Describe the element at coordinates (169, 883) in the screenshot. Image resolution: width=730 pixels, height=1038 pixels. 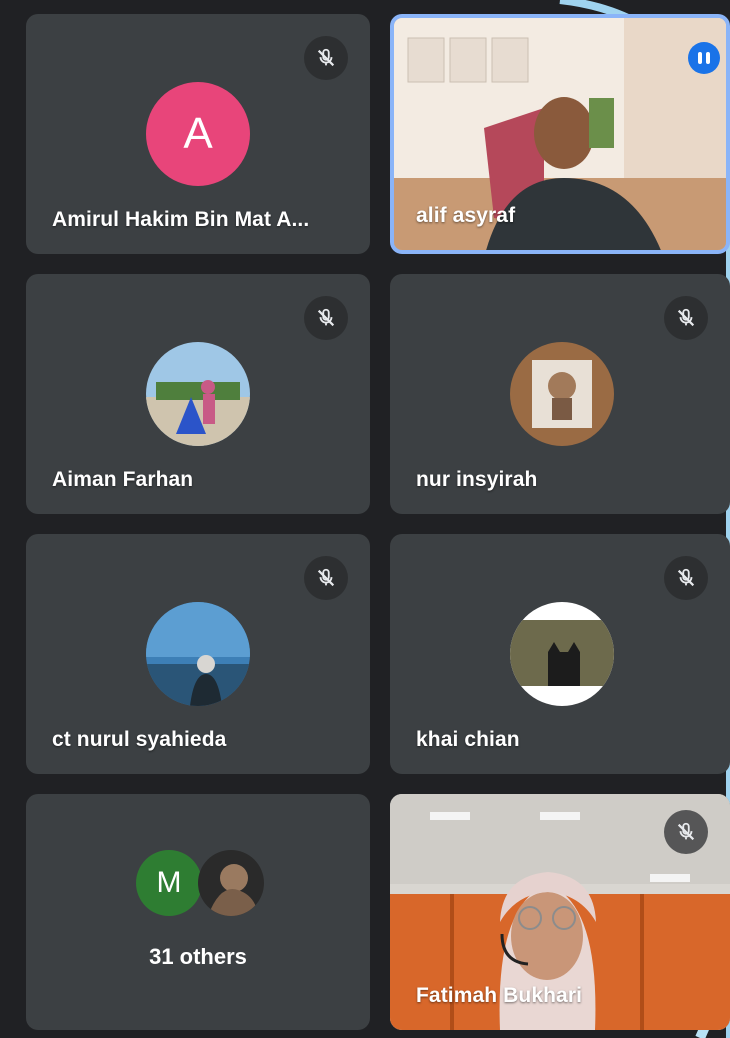
I see `avatar: M` at that location.